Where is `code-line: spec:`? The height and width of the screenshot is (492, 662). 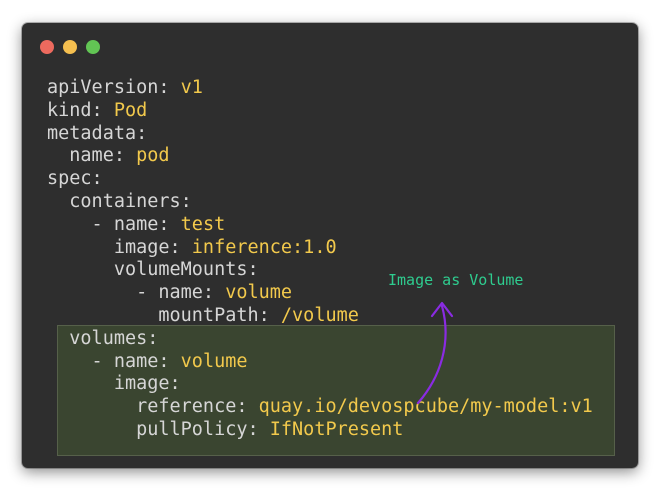 code-line: spec: is located at coordinates (320, 179).